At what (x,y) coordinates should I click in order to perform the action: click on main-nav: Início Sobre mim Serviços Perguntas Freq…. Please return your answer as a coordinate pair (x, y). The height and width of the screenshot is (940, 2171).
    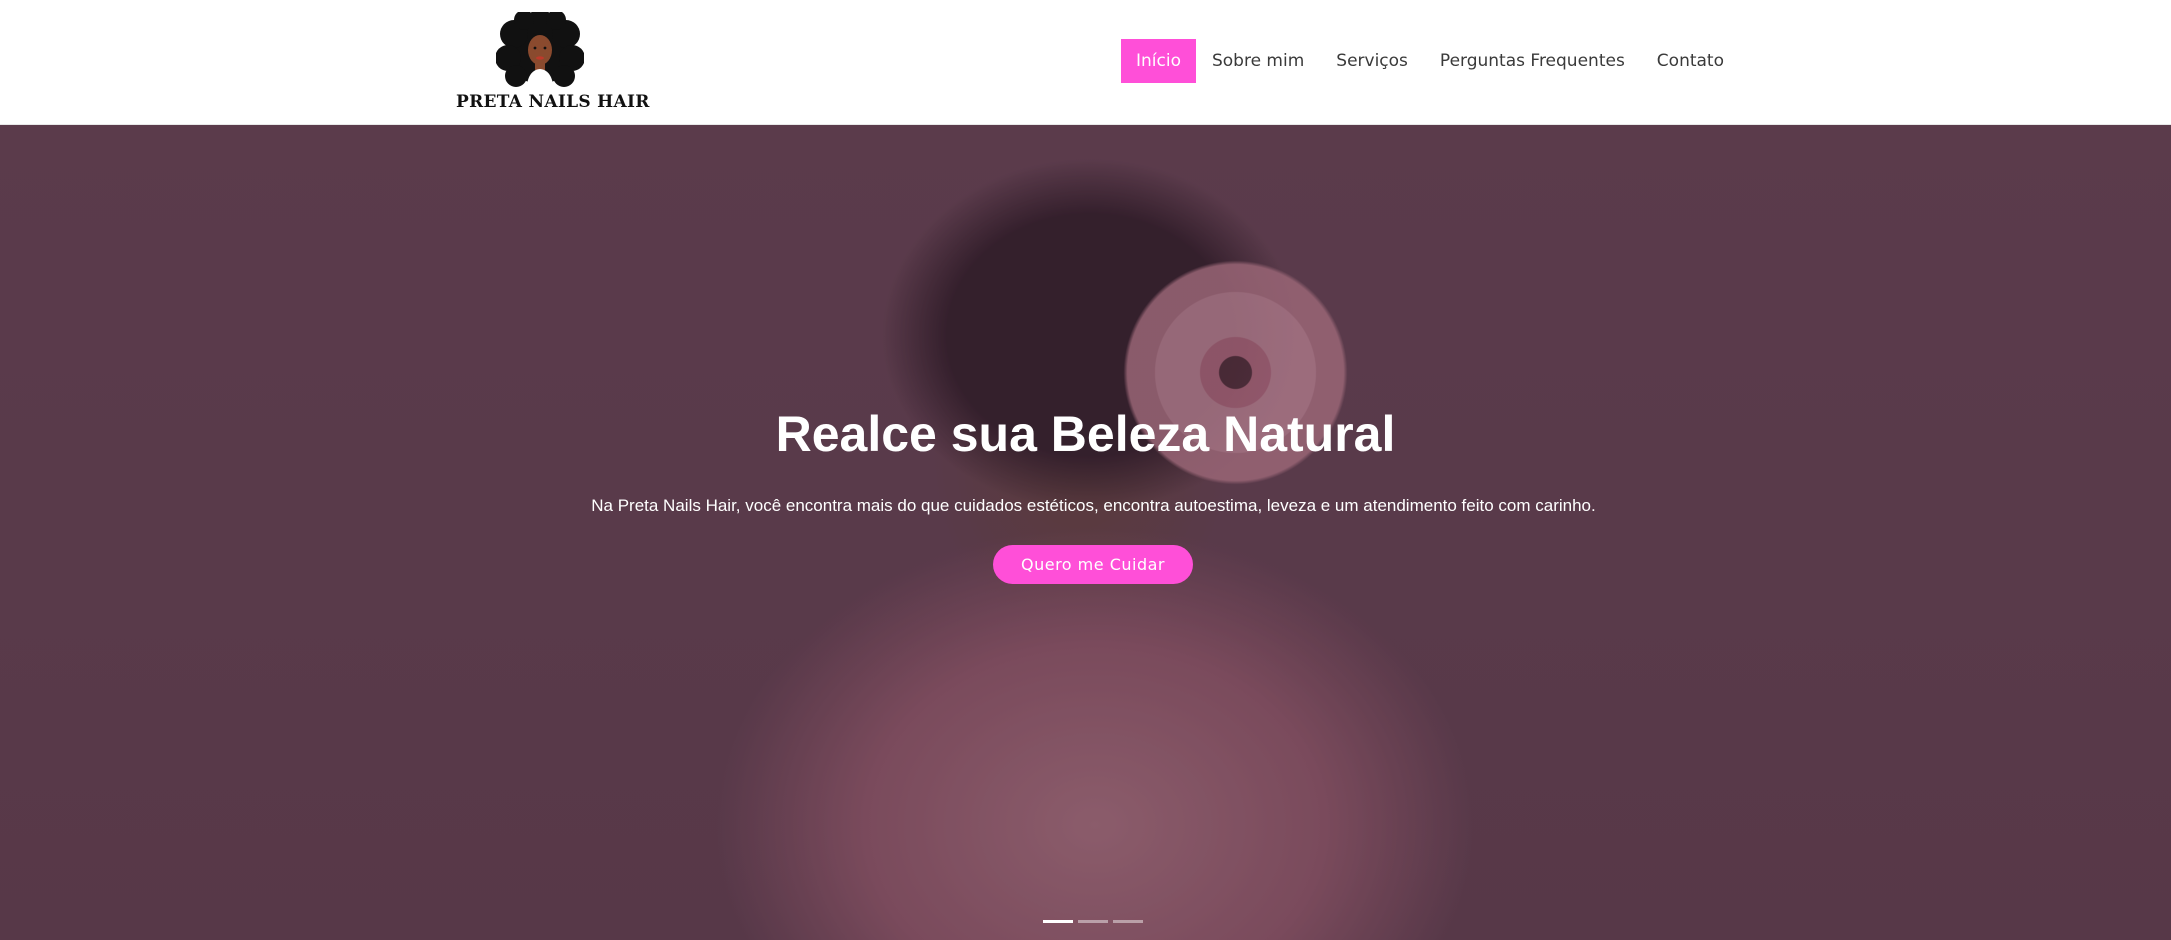
    Looking at the image, I should click on (1430, 61).